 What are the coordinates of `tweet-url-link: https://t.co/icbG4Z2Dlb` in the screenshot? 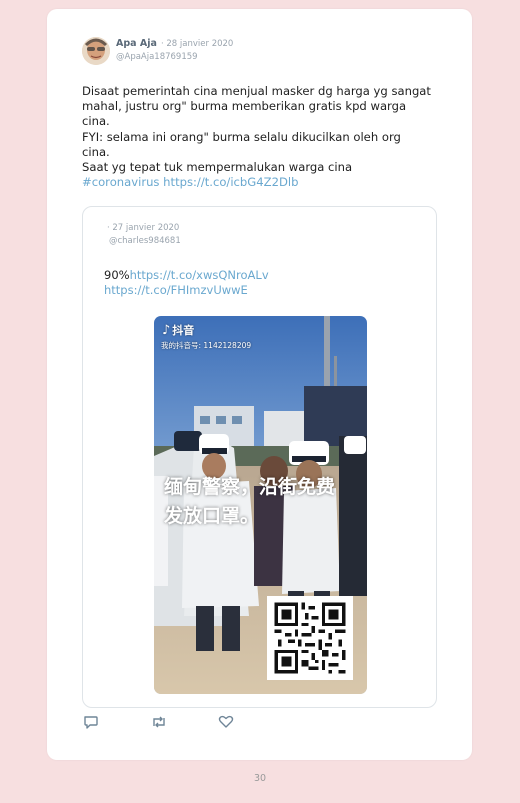 It's located at (230, 182).